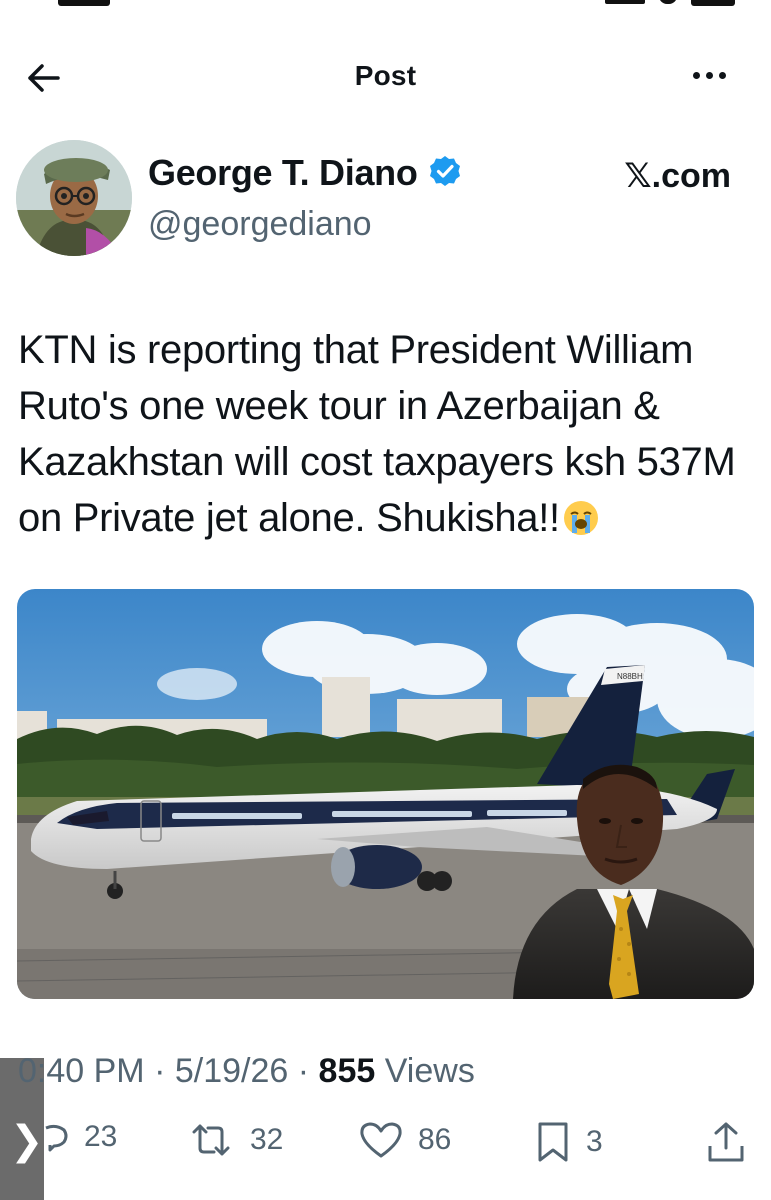  What do you see at coordinates (429, 1071) in the screenshot?
I see `views-label: Views` at bounding box center [429, 1071].